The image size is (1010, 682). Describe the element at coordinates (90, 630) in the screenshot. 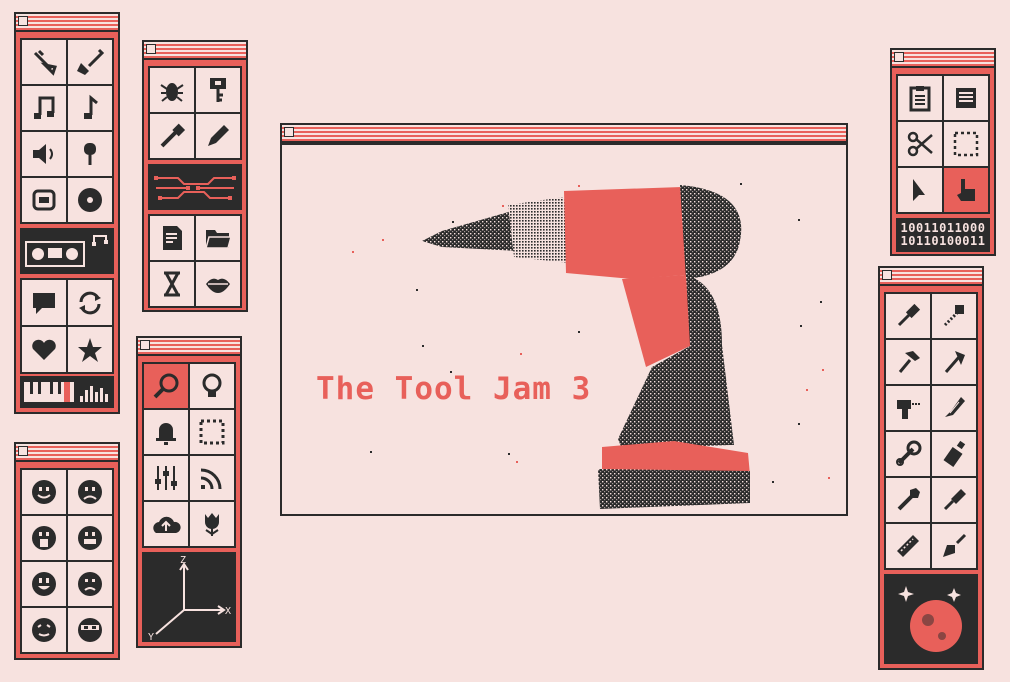

I see `ninja-face-icon` at that location.